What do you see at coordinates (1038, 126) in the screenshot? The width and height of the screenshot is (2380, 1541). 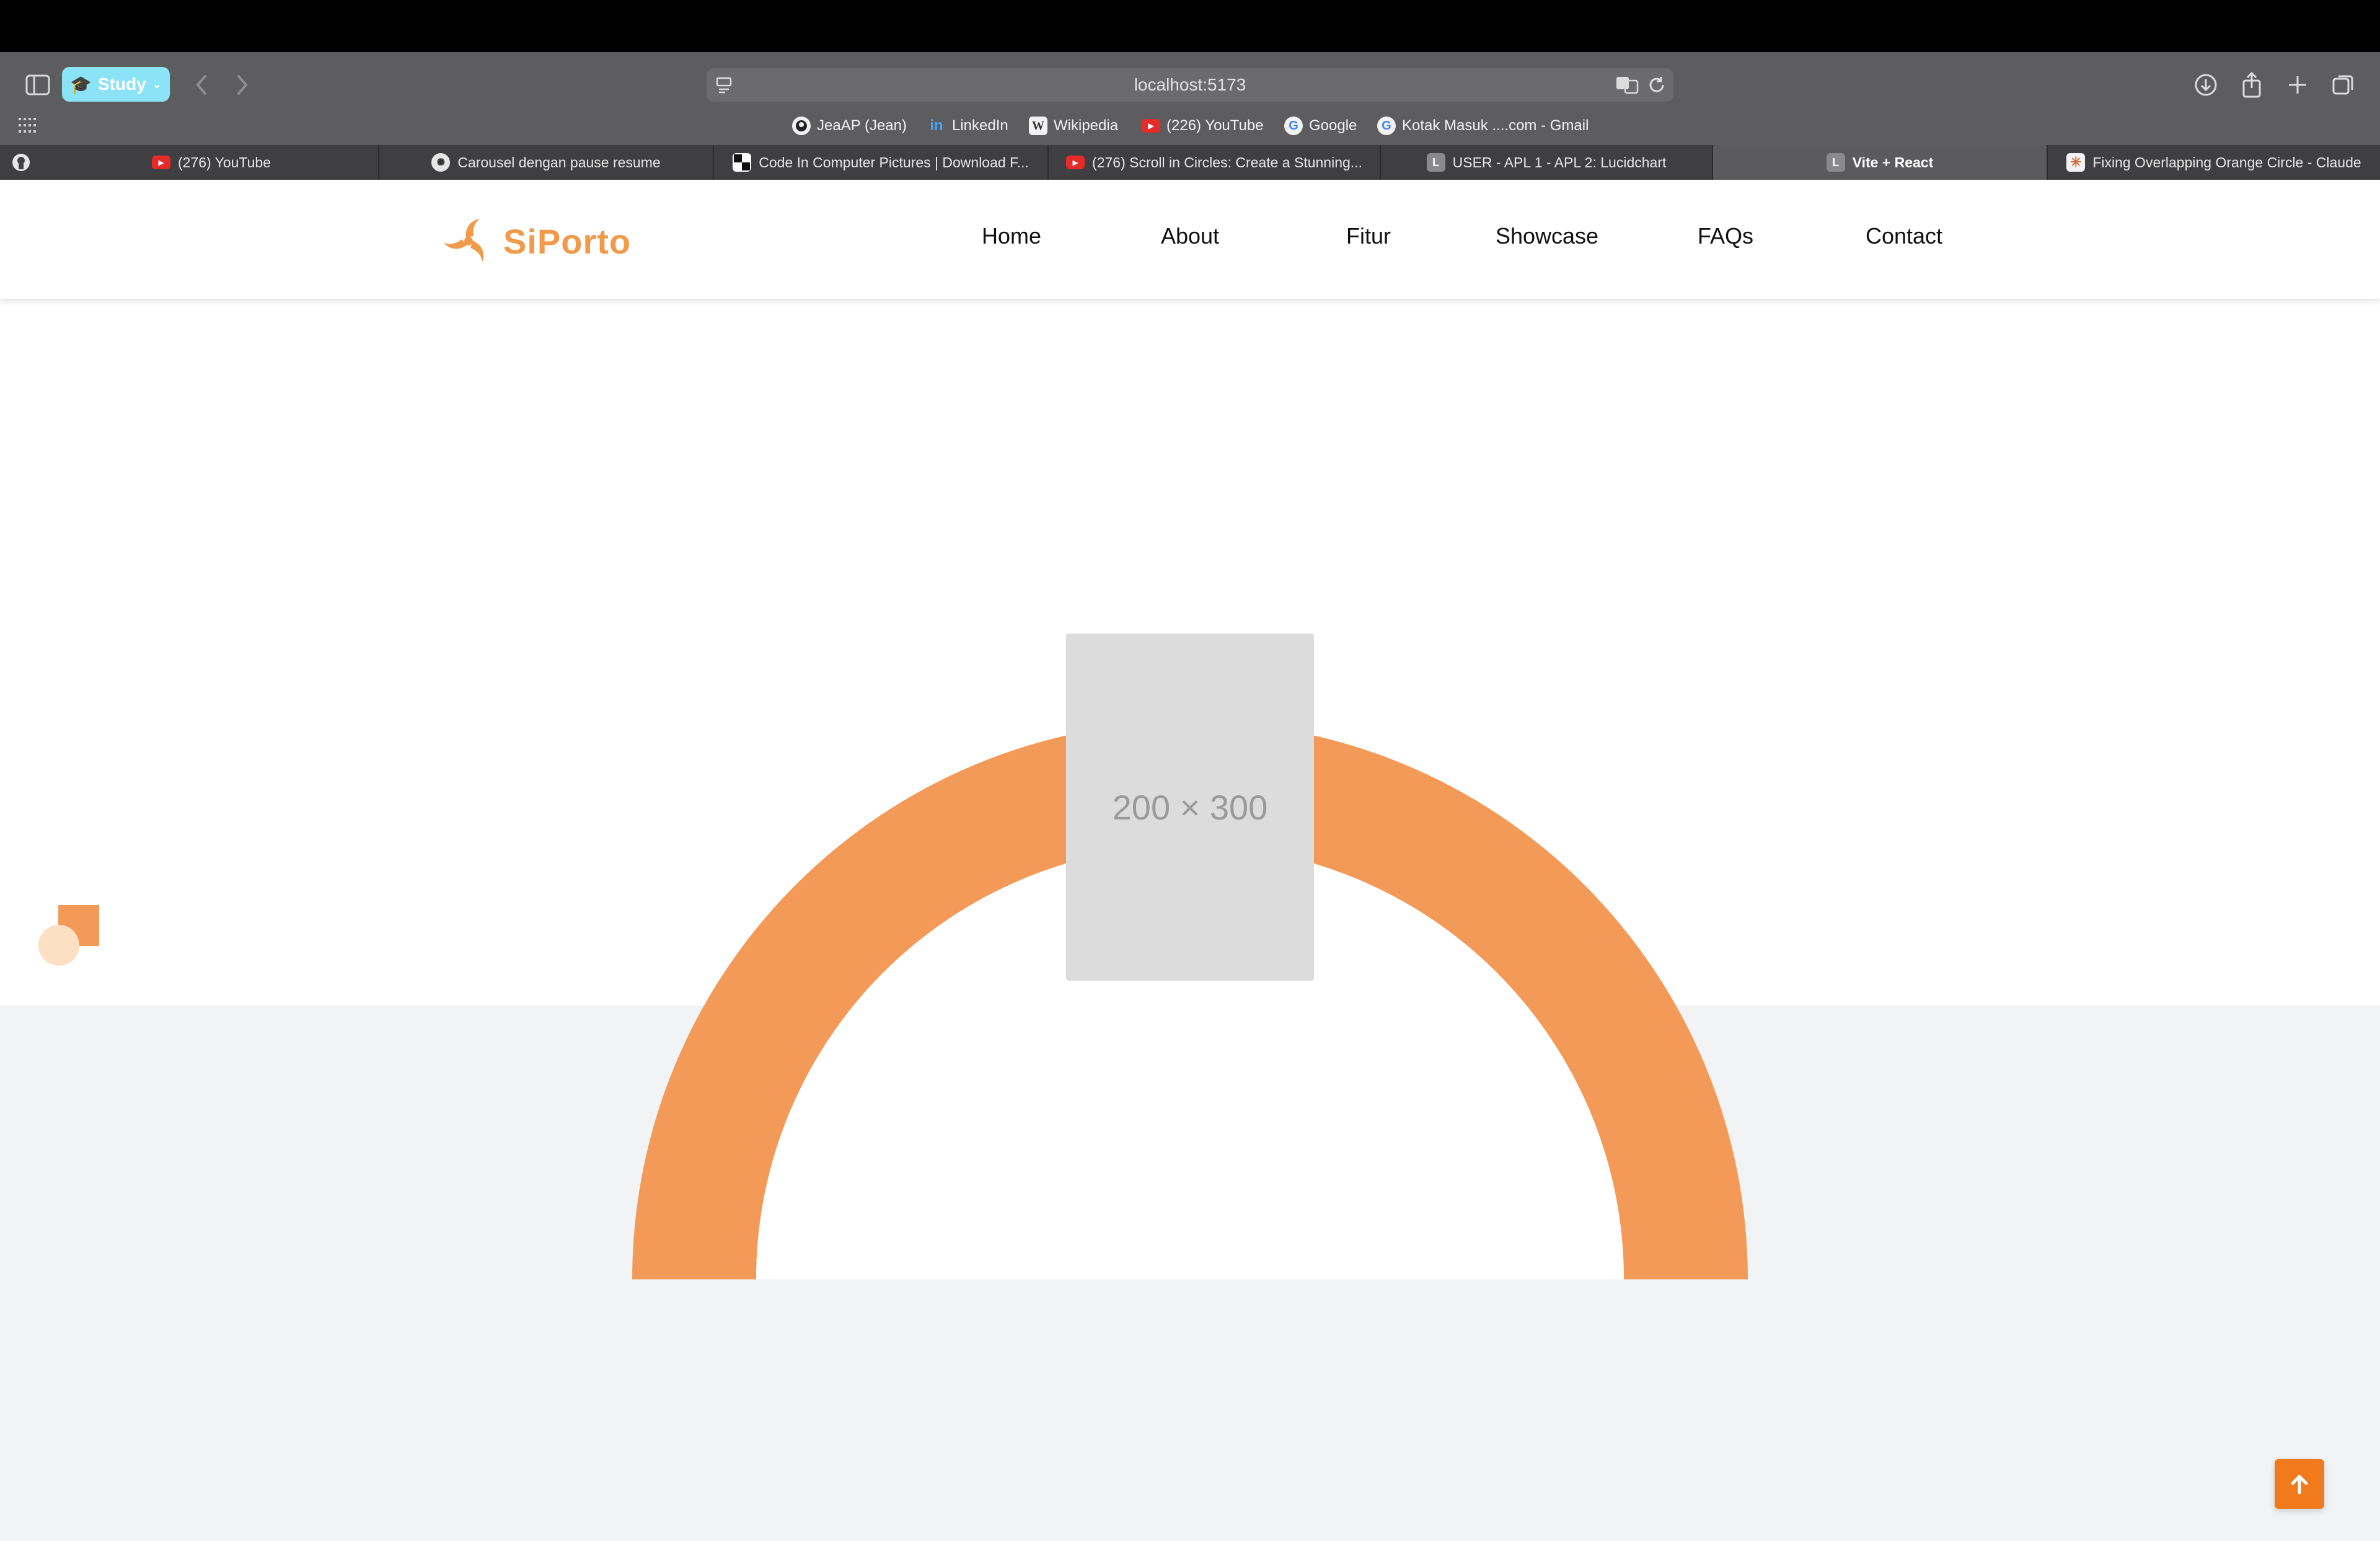 I see `wikipedia-icon: W` at bounding box center [1038, 126].